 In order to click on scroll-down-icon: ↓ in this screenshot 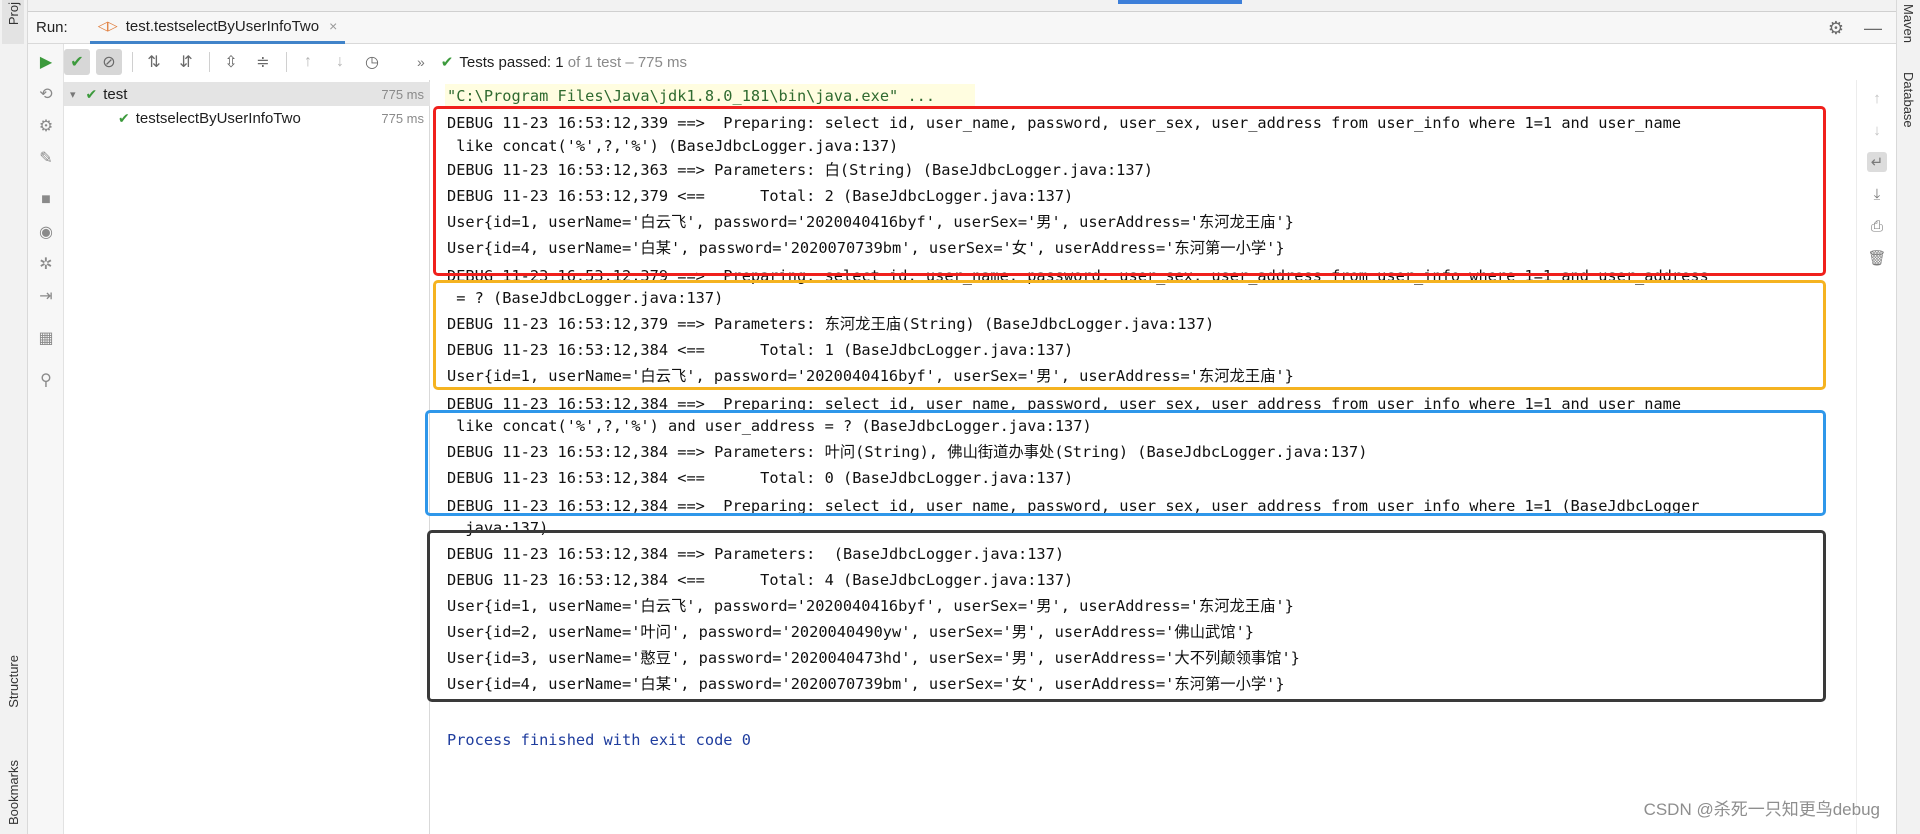, I will do `click(1877, 130)`.